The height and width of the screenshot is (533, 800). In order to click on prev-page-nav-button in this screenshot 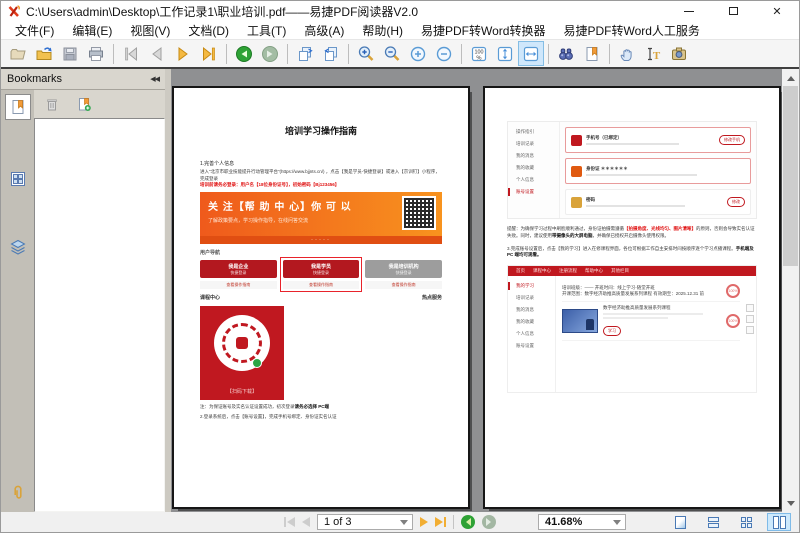, I will do `click(306, 522)`.